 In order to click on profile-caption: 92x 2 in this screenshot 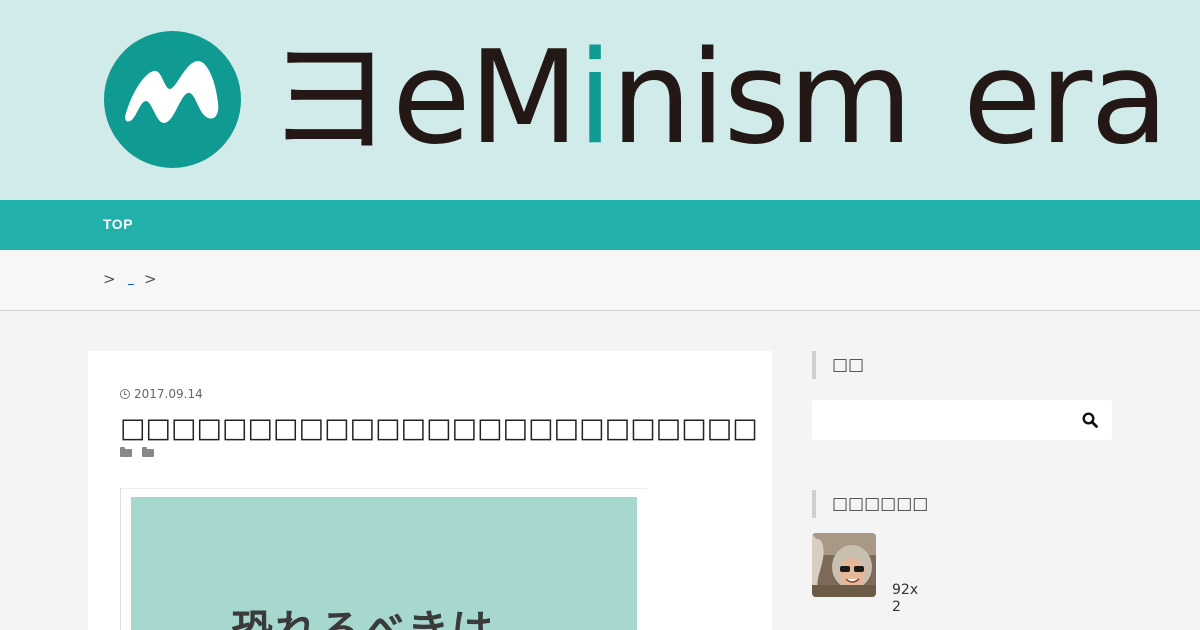, I will do `click(912, 599)`.